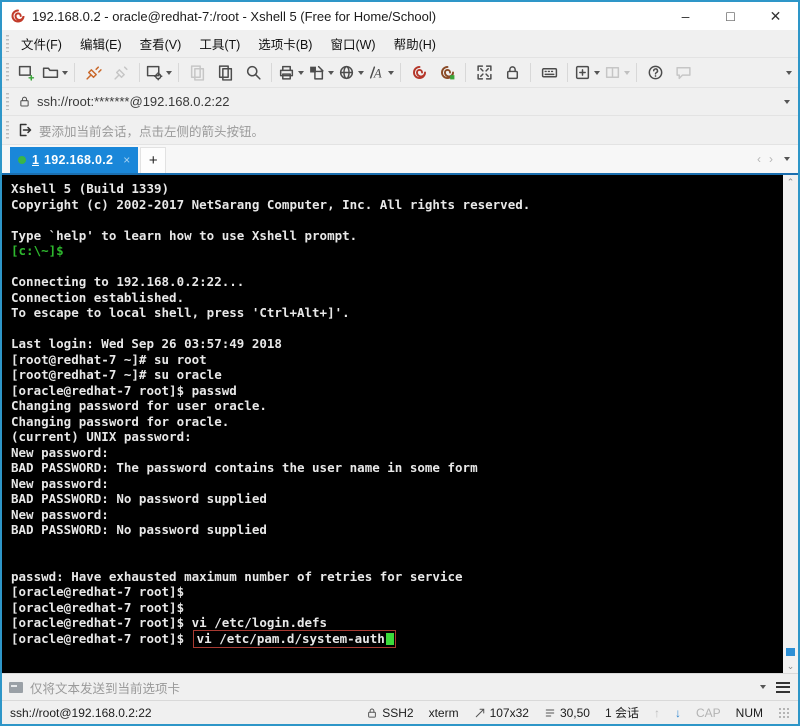 This screenshot has height=726, width=800. Describe the element at coordinates (415, 43) in the screenshot. I see `menu-help: 帮助(H)` at that location.